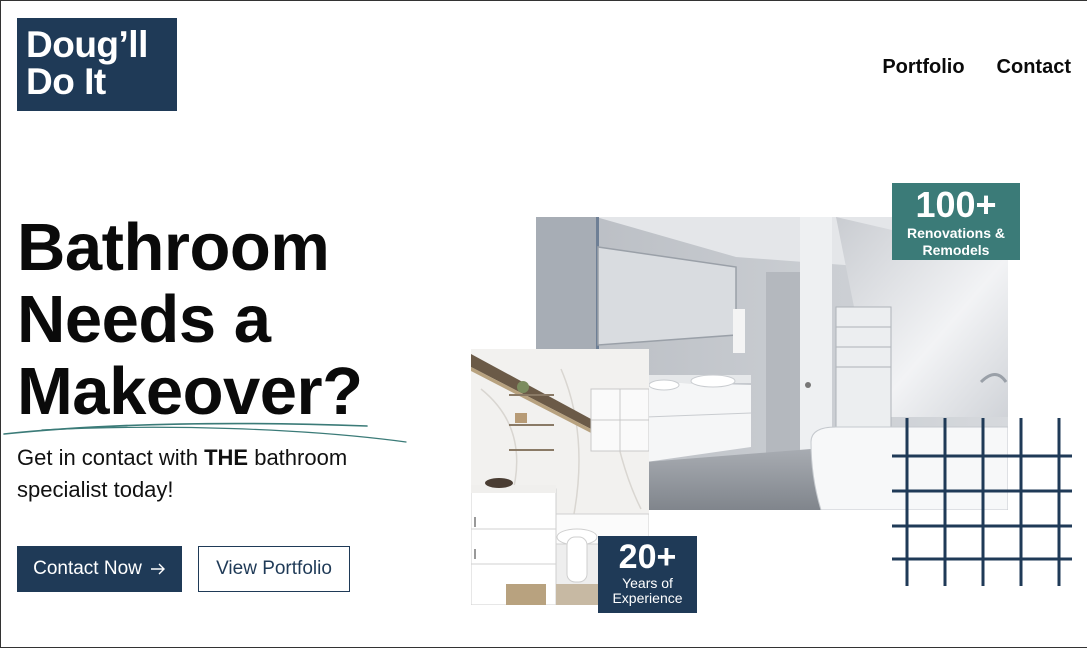  Describe the element at coordinates (976, 67) in the screenshot. I see `main-nav: Portfolio Contact` at that location.